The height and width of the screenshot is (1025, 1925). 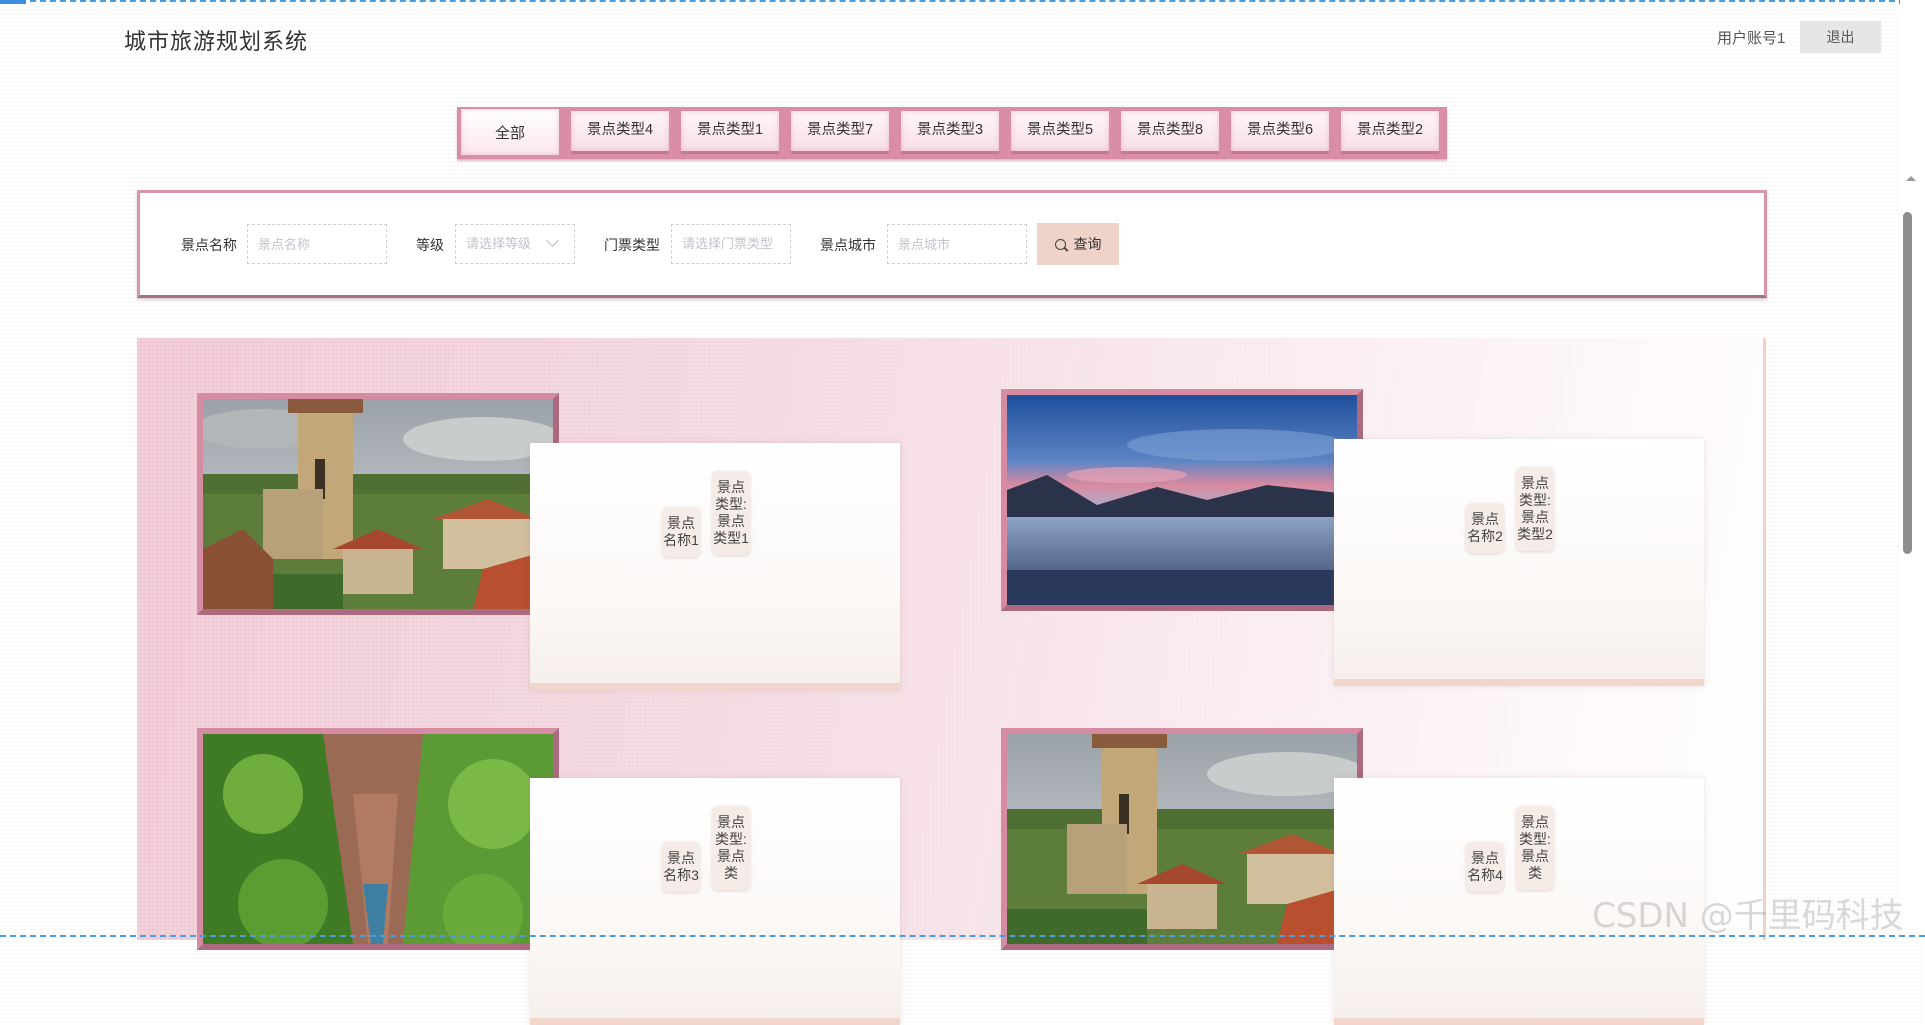 What do you see at coordinates (1060, 244) in the screenshot?
I see `search-icon` at bounding box center [1060, 244].